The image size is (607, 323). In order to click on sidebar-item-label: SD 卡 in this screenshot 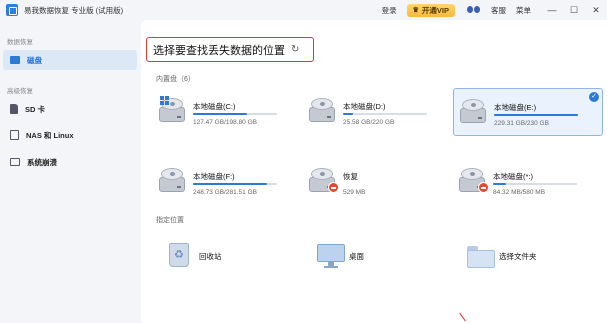, I will do `click(35, 109)`.